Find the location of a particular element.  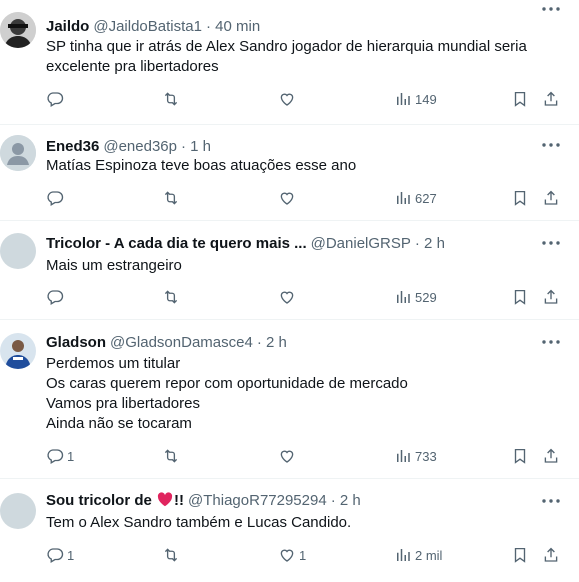

tweet-text: Mais um estrangeiro is located at coordinates (114, 266).